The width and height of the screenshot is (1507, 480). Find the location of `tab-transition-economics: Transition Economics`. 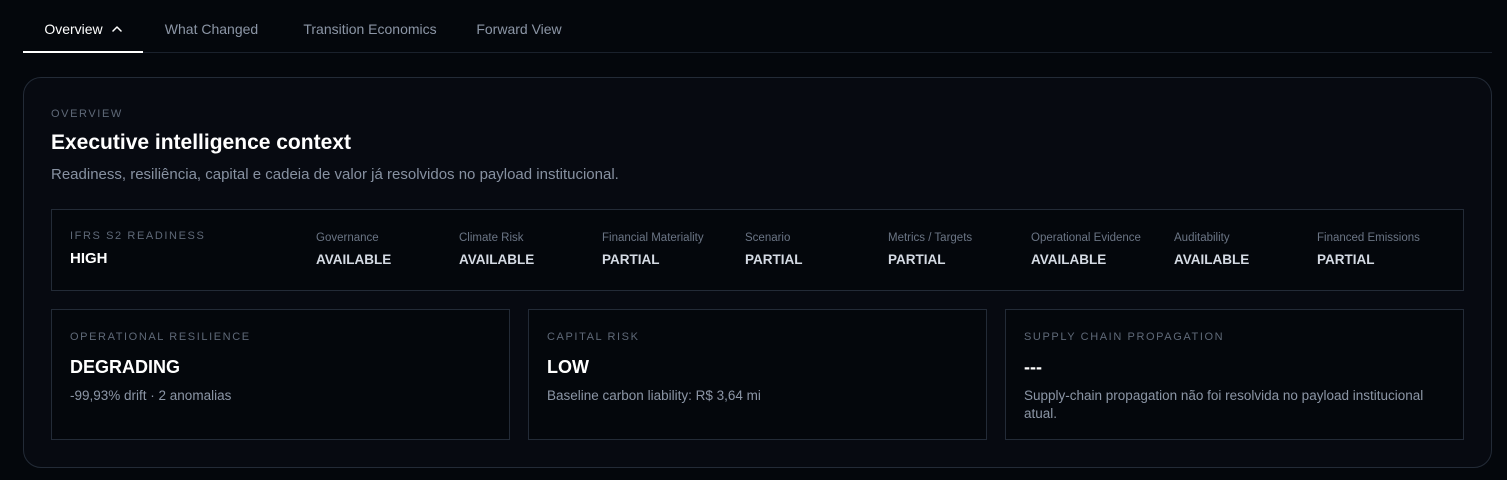

tab-transition-economics: Transition Economics is located at coordinates (370, 29).